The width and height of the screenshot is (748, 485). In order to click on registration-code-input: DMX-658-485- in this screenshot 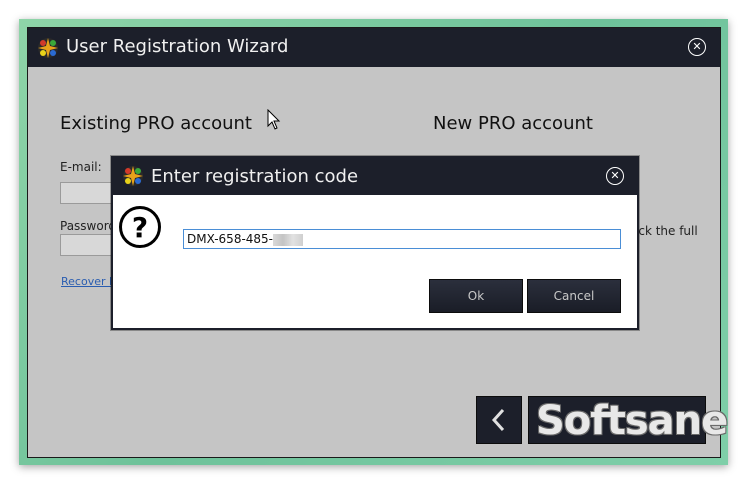, I will do `click(402, 239)`.